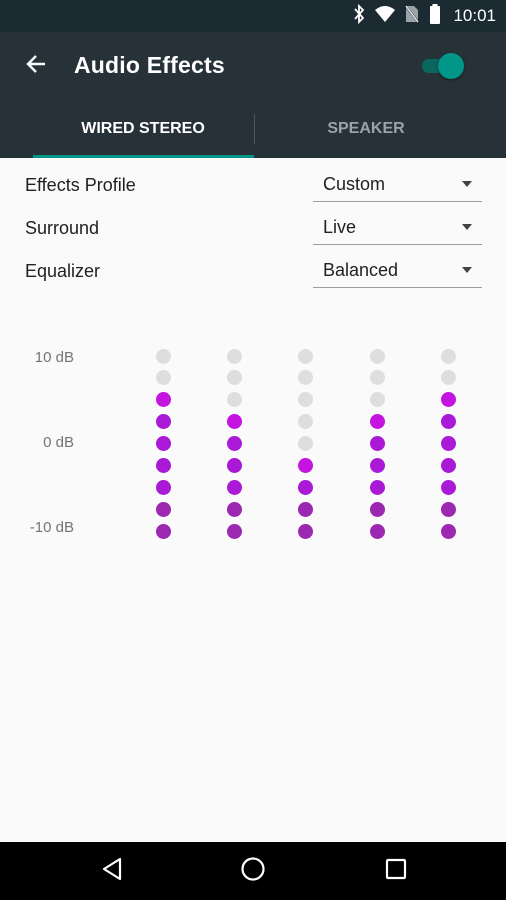  I want to click on effects-profile-dropdown: Custom, so click(397, 186).